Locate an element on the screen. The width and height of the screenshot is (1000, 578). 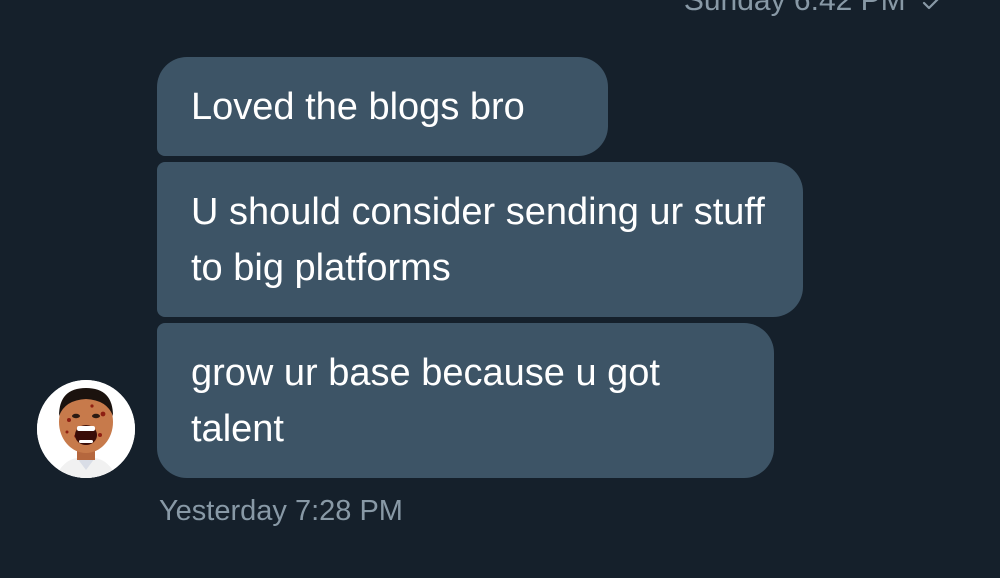
message-text: grow ur base because u got talent is located at coordinates (425, 401).